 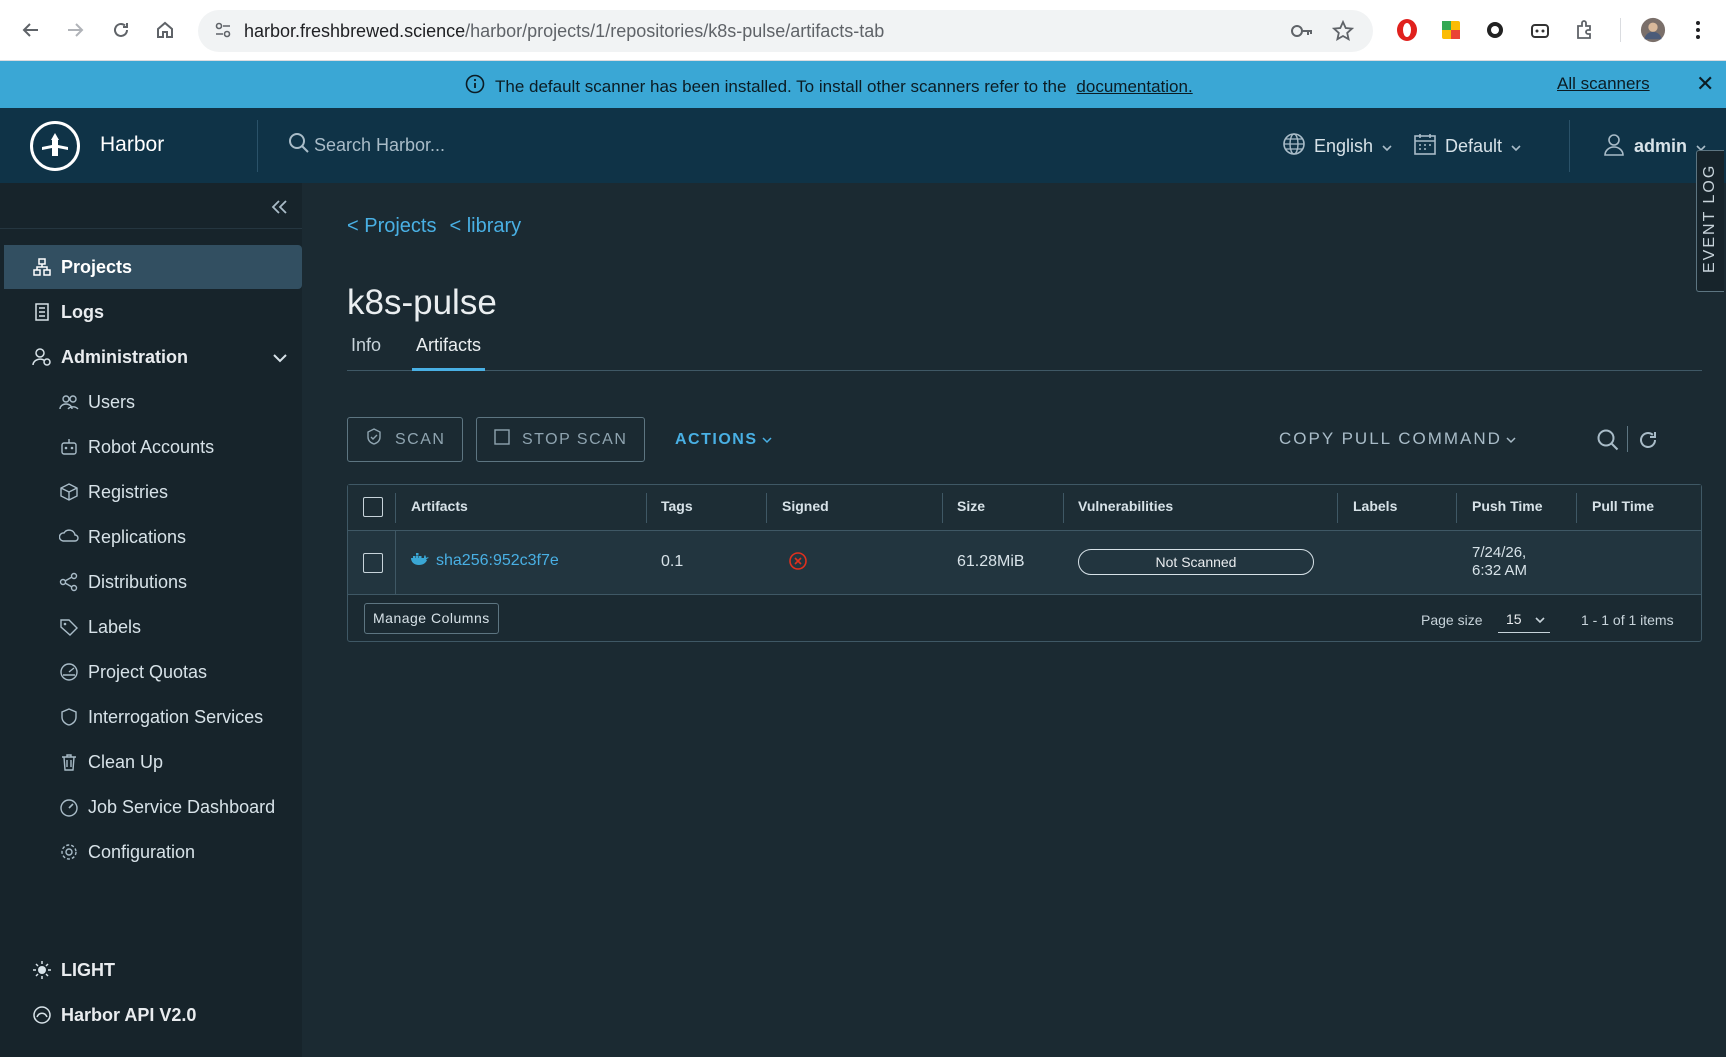 What do you see at coordinates (153, 717) in the screenshot?
I see `sidebar-item-interrogation-services: Interrogation Services` at bounding box center [153, 717].